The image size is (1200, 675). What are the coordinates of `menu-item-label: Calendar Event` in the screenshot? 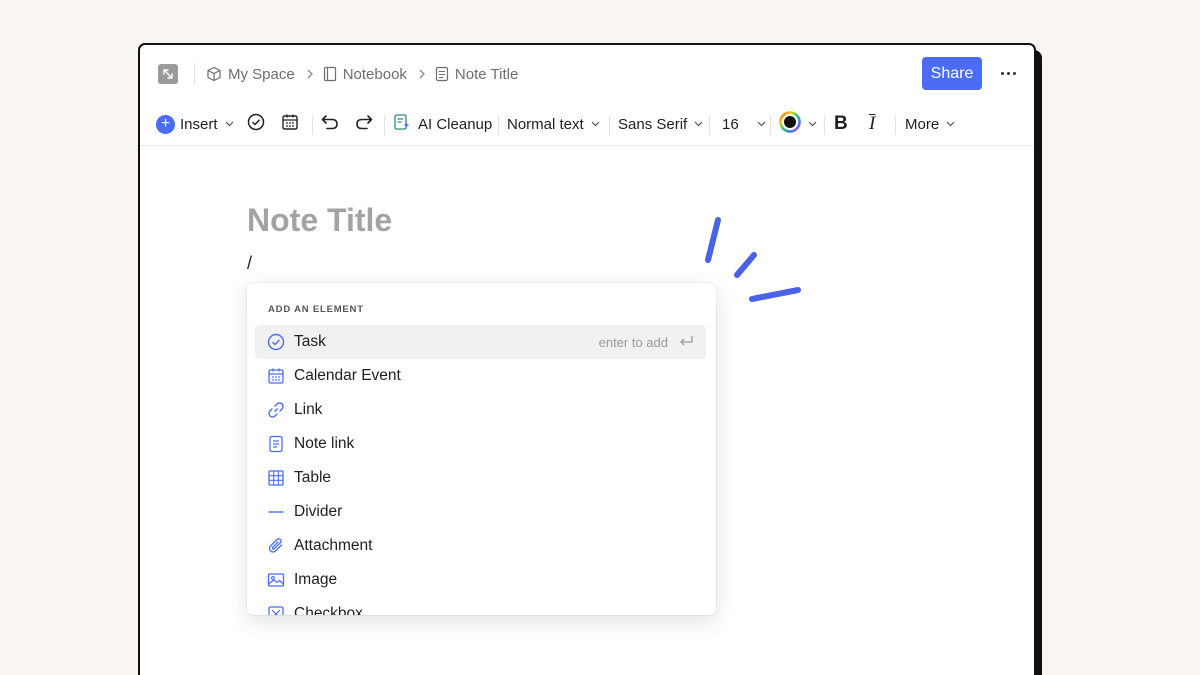 It's located at (347, 375).